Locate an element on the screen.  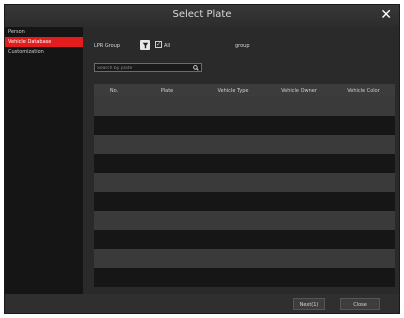
column-header-plate: Plate is located at coordinates (167, 90).